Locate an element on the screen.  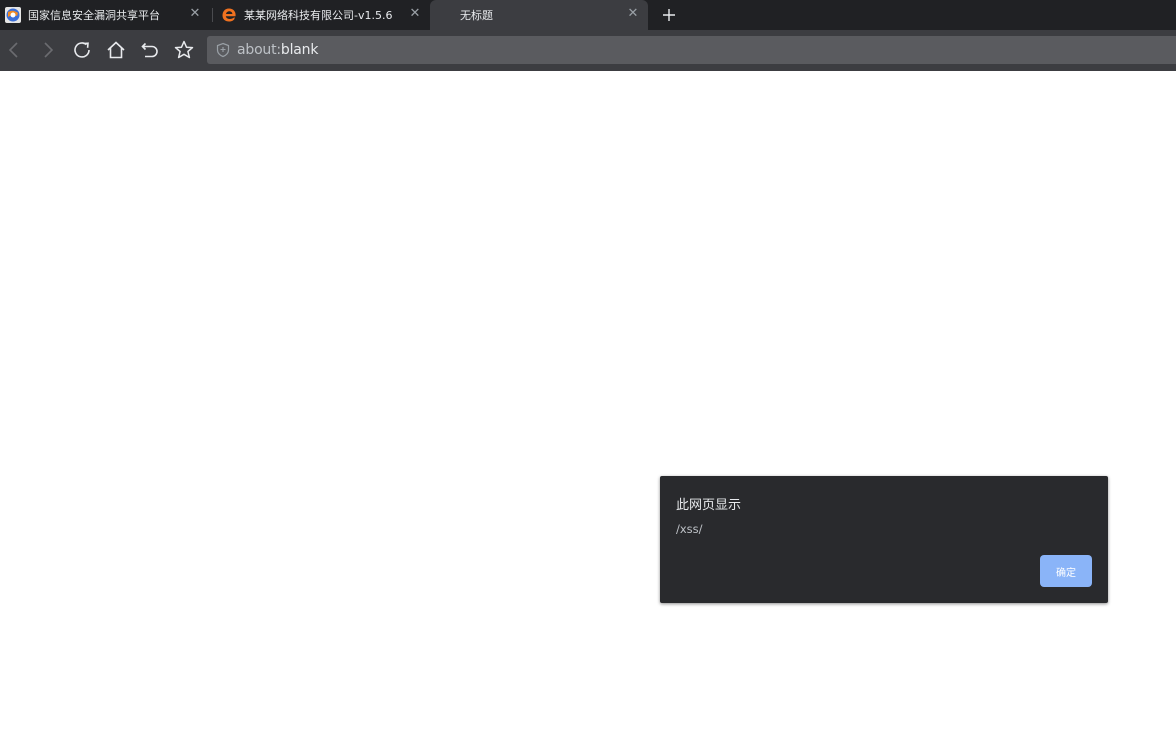
reload-icon is located at coordinates (82, 50).